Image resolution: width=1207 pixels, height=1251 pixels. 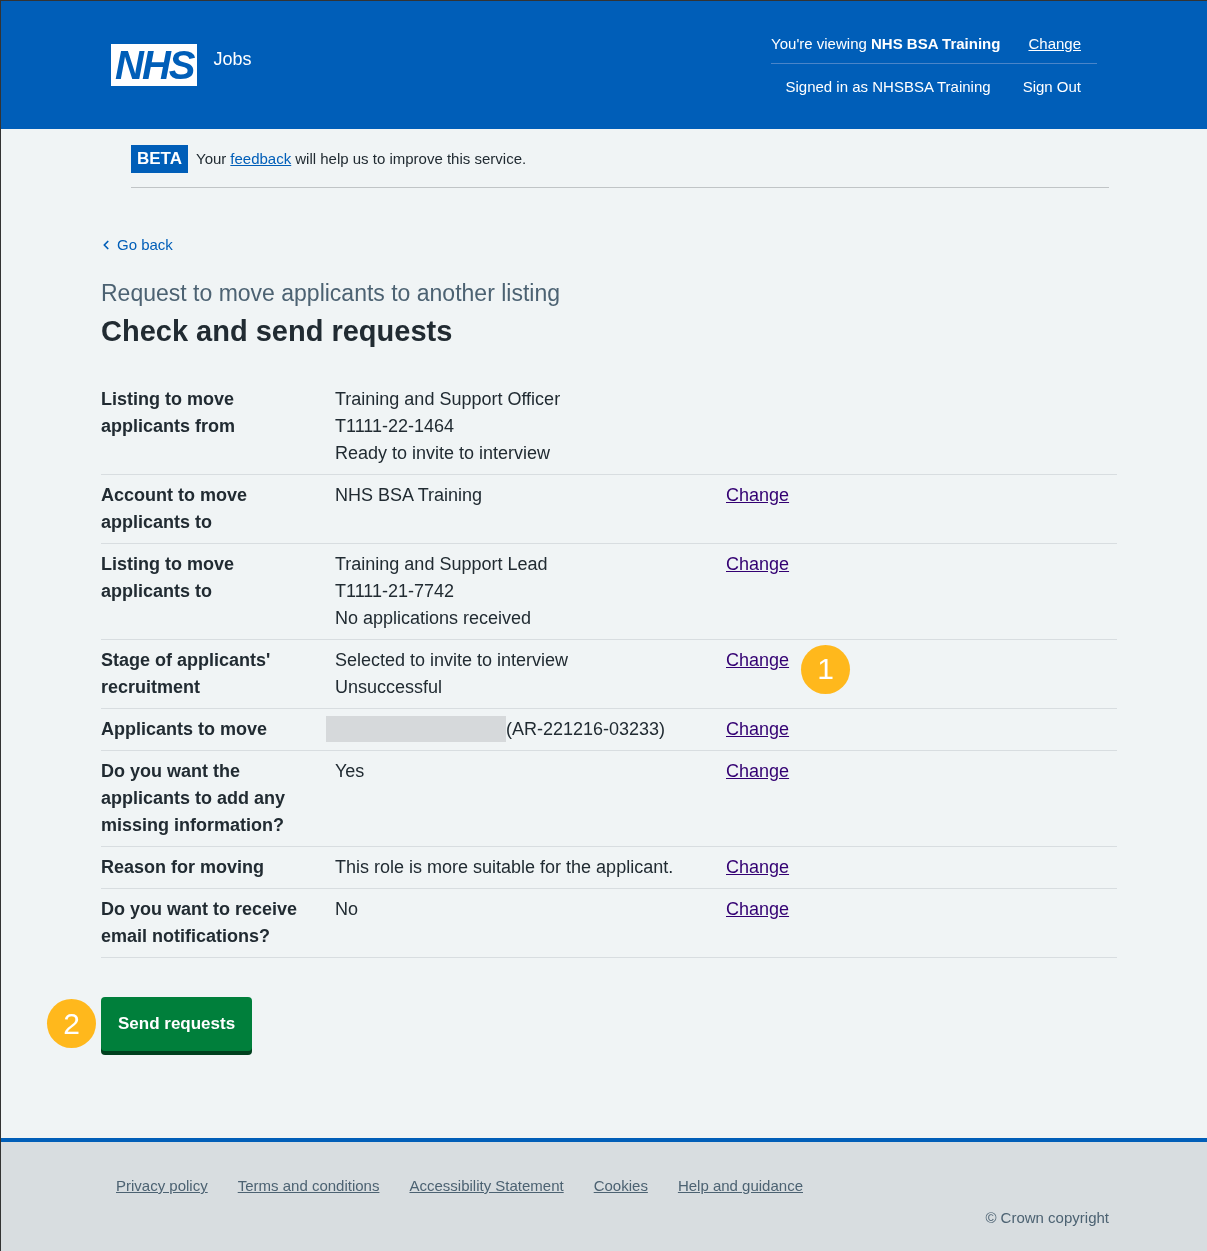 What do you see at coordinates (277, 331) in the screenshot?
I see `page-heading: Check and send requests` at bounding box center [277, 331].